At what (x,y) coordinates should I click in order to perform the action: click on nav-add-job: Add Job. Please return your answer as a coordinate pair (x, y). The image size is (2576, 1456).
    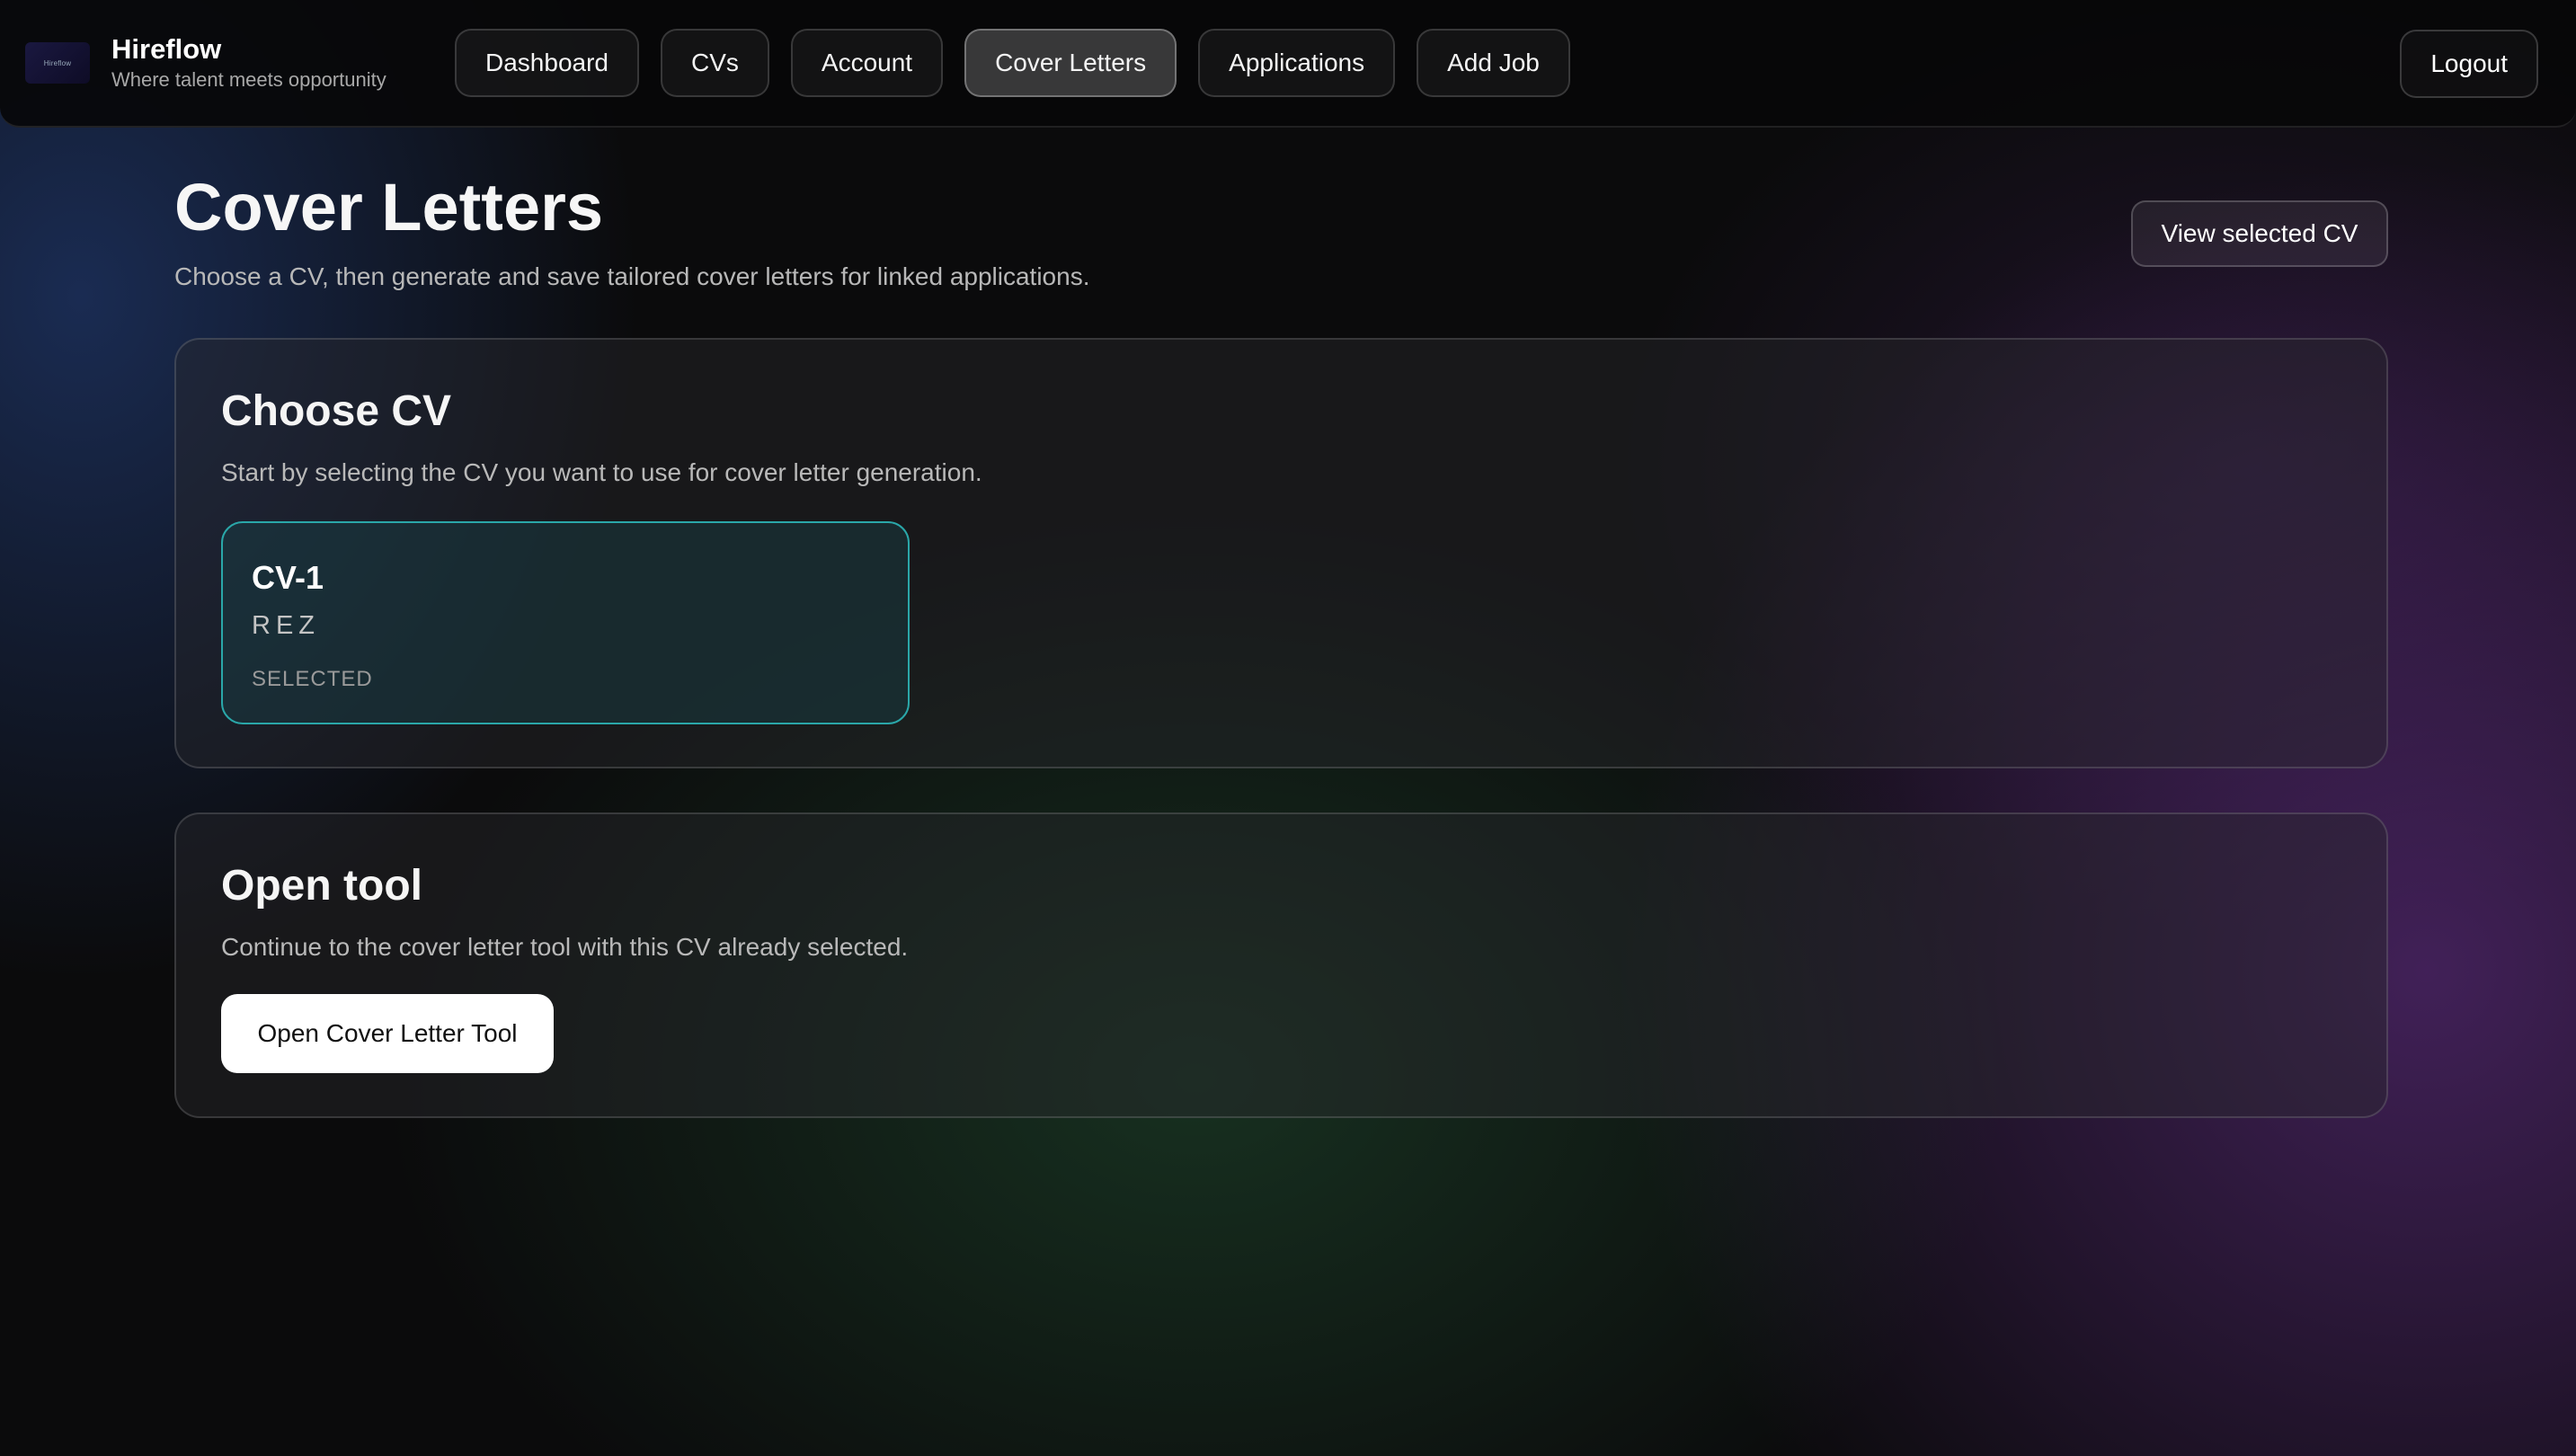
    Looking at the image, I should click on (1493, 63).